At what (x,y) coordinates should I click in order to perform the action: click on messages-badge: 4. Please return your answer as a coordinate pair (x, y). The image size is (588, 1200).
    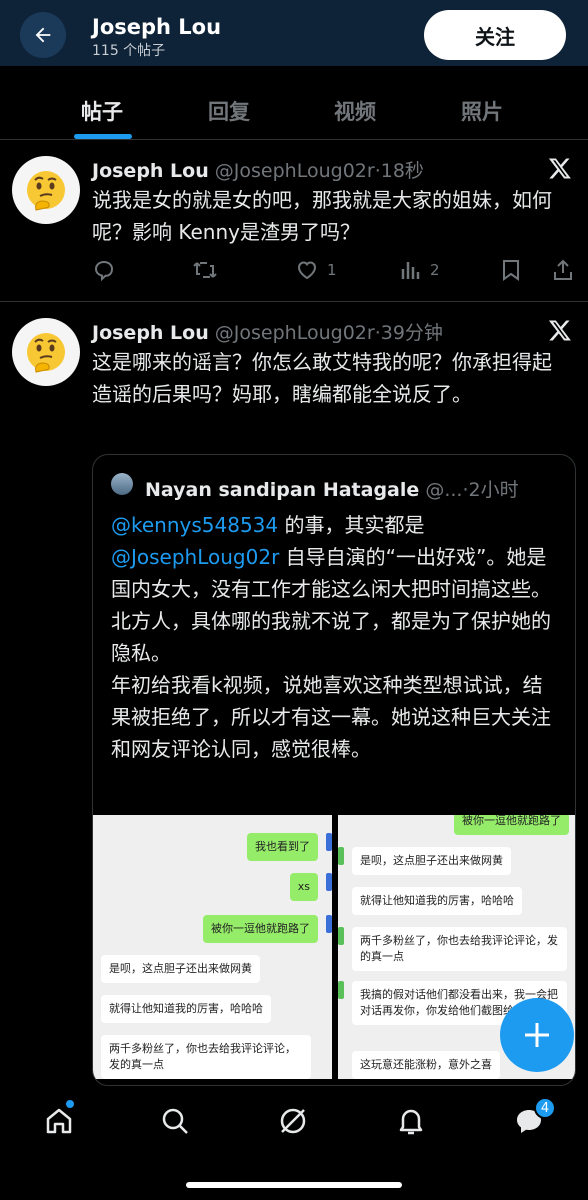
    Looking at the image, I should click on (545, 1108).